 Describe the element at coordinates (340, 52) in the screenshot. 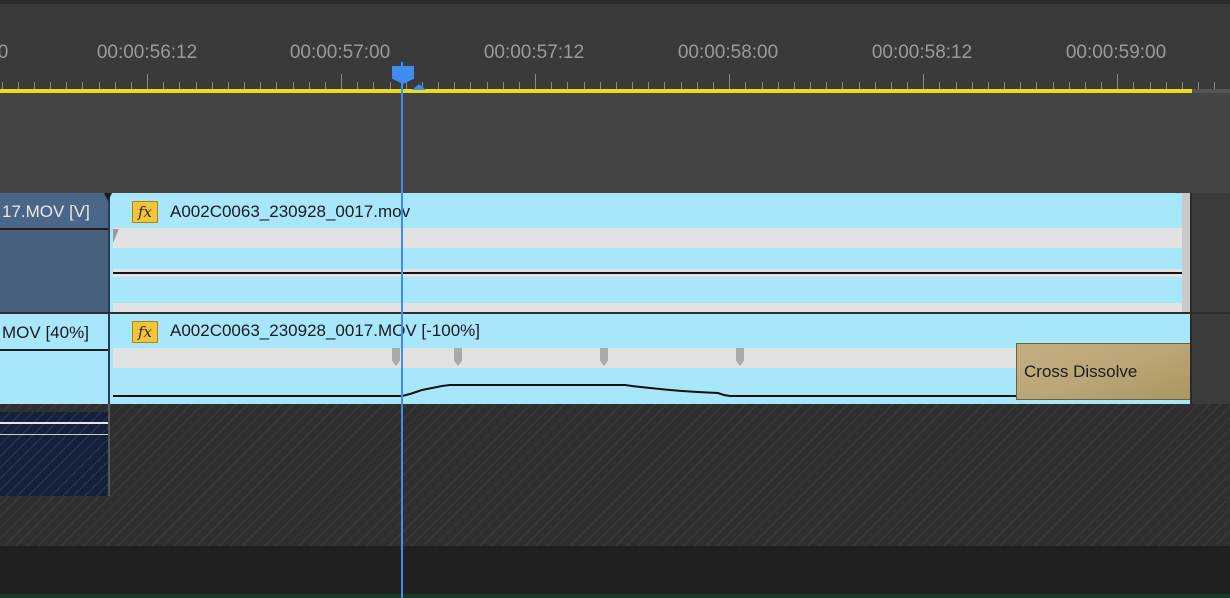

I see `timecode-label: 00:00:57:00` at that location.